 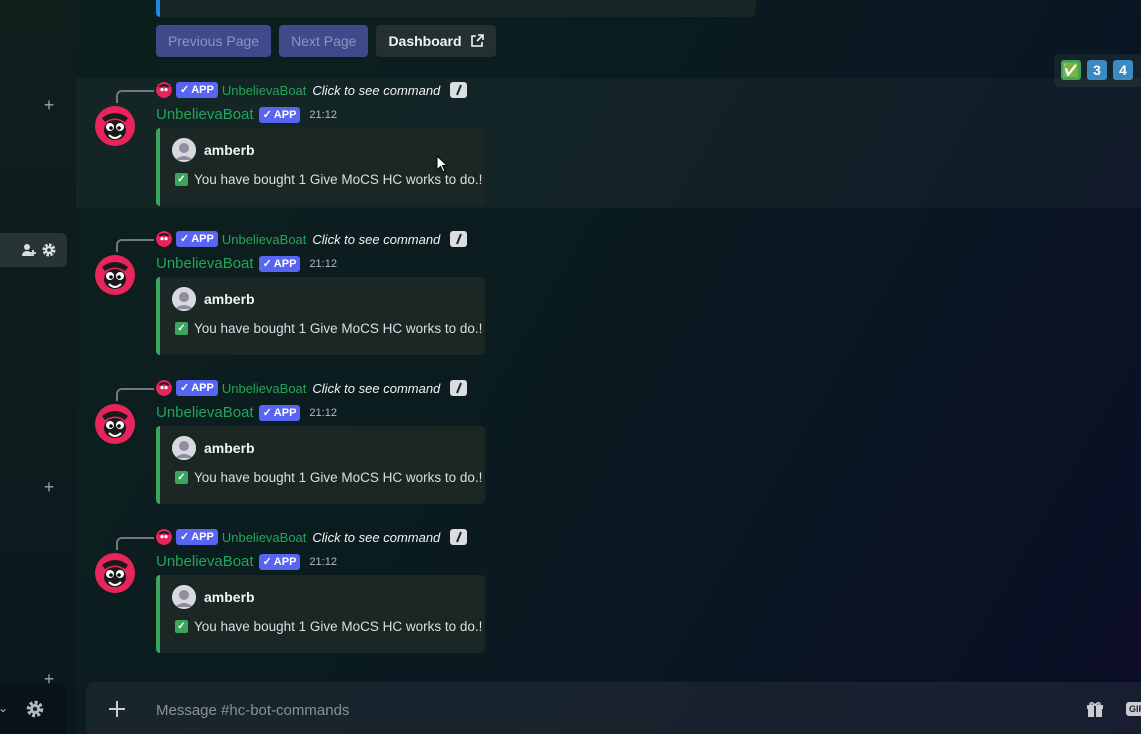 I want to click on user-panel: ⌄, so click(x=33, y=708).